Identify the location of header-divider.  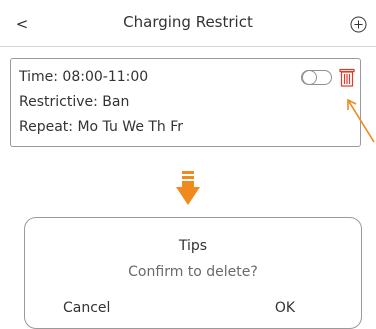
(188, 46).